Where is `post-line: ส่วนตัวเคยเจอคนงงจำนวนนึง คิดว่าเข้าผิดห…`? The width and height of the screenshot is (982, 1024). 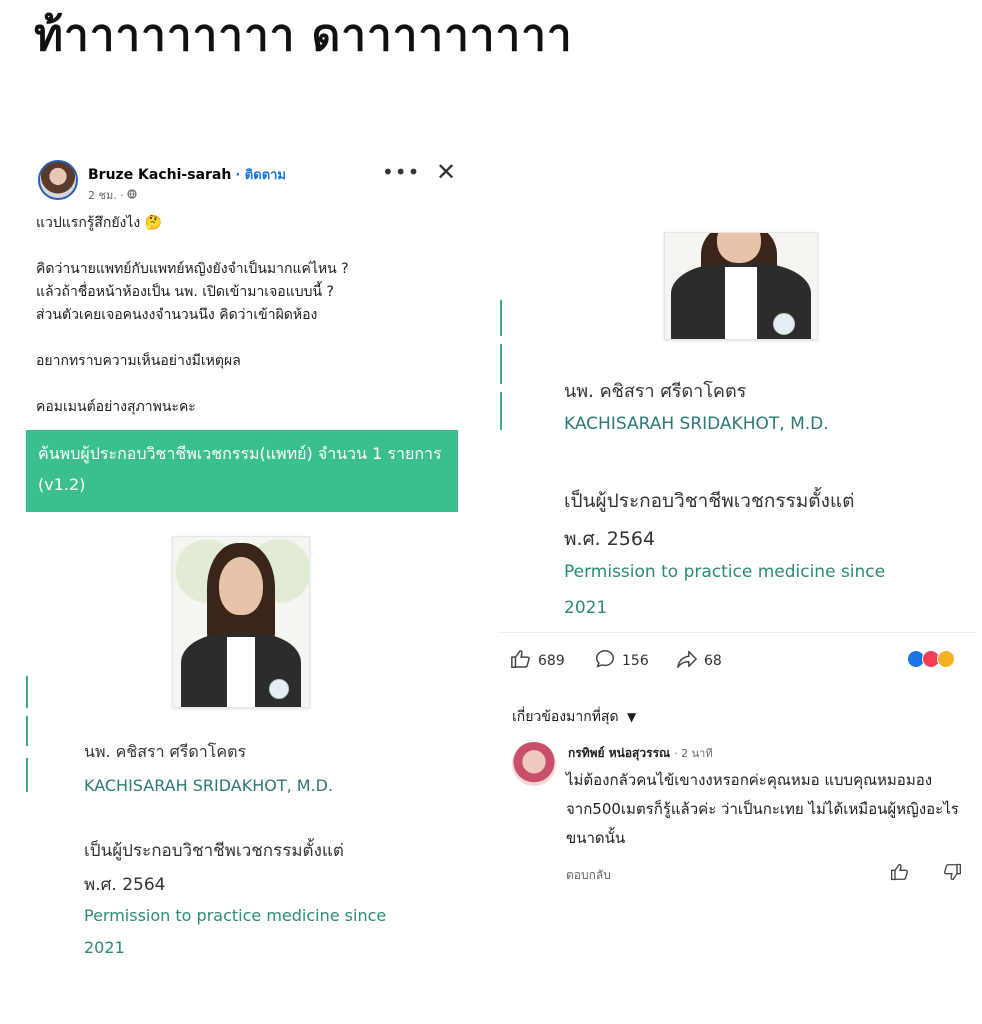 post-line: ส่วนตัวเคยเจอคนงงจำนวนนึง คิดว่าเข้าผิดห… is located at coordinates (177, 315).